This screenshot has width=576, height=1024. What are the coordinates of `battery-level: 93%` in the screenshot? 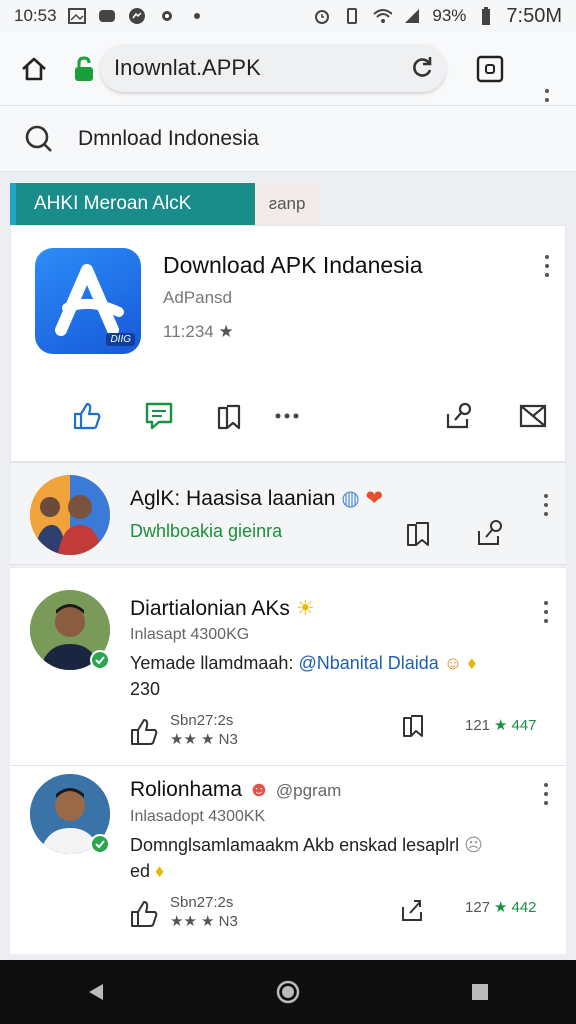 It's located at (449, 15).